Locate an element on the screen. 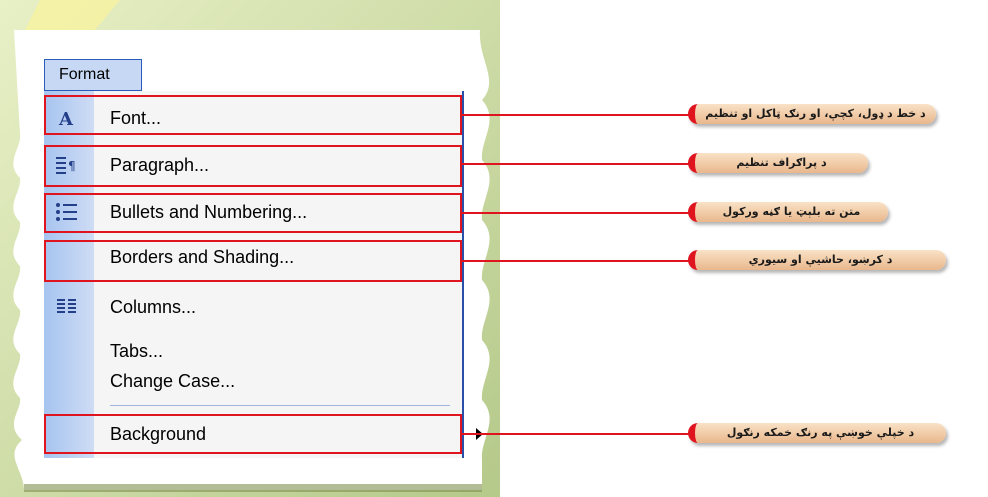 The width and height of the screenshot is (988, 497). callout-borders: د کرښو، حاشیې او سیوري is located at coordinates (817, 260).